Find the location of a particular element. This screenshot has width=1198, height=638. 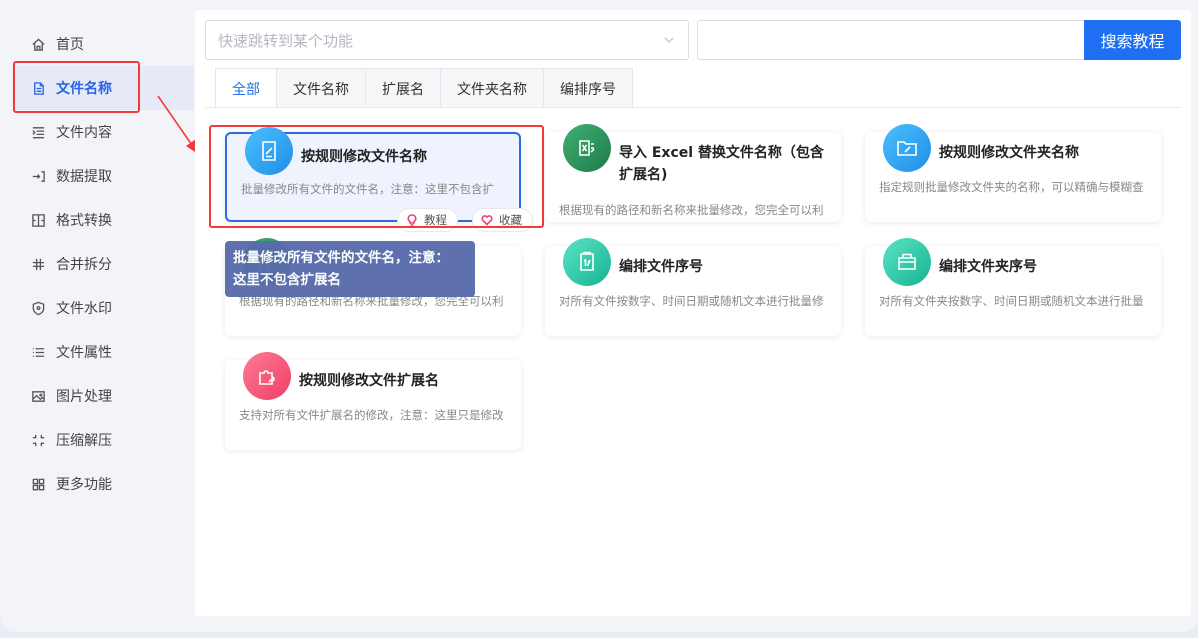

function-search-select: 快速跳转到某个功能 is located at coordinates (447, 40).